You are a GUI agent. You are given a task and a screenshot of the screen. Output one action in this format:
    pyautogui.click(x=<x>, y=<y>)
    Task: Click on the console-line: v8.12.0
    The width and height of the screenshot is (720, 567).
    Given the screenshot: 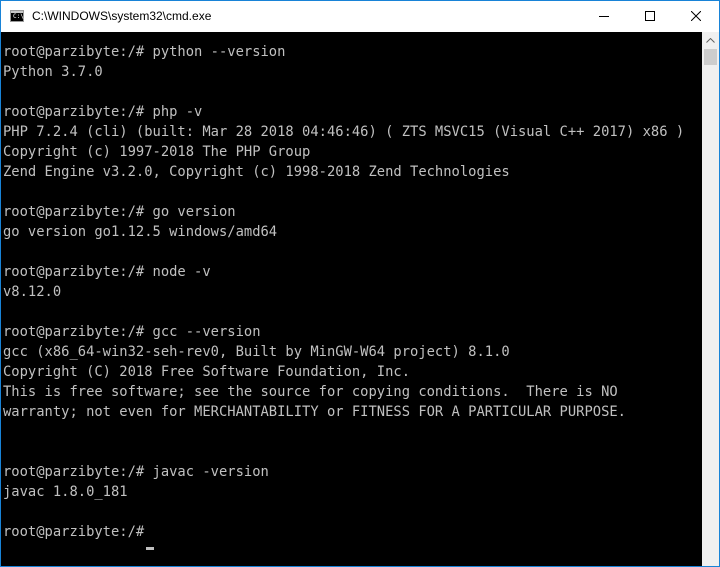 What is the action you would take?
    pyautogui.click(x=32, y=292)
    